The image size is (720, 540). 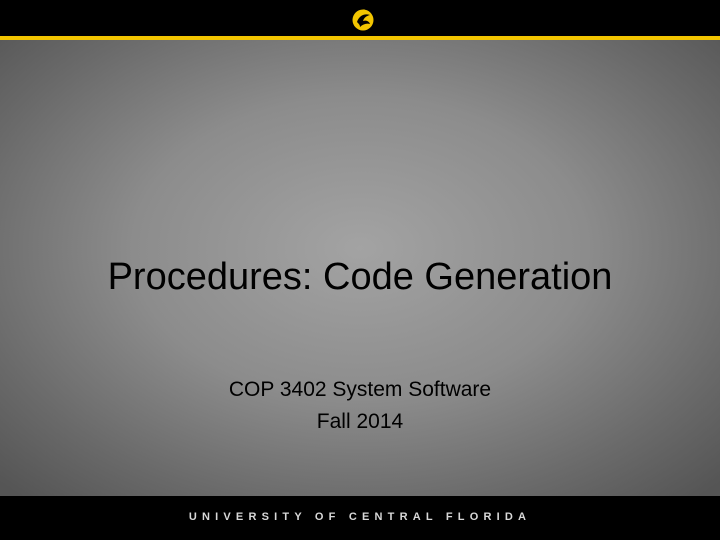 What do you see at coordinates (360, 406) in the screenshot?
I see `slide-subtitle: COP 3402 System Software Fall 2014` at bounding box center [360, 406].